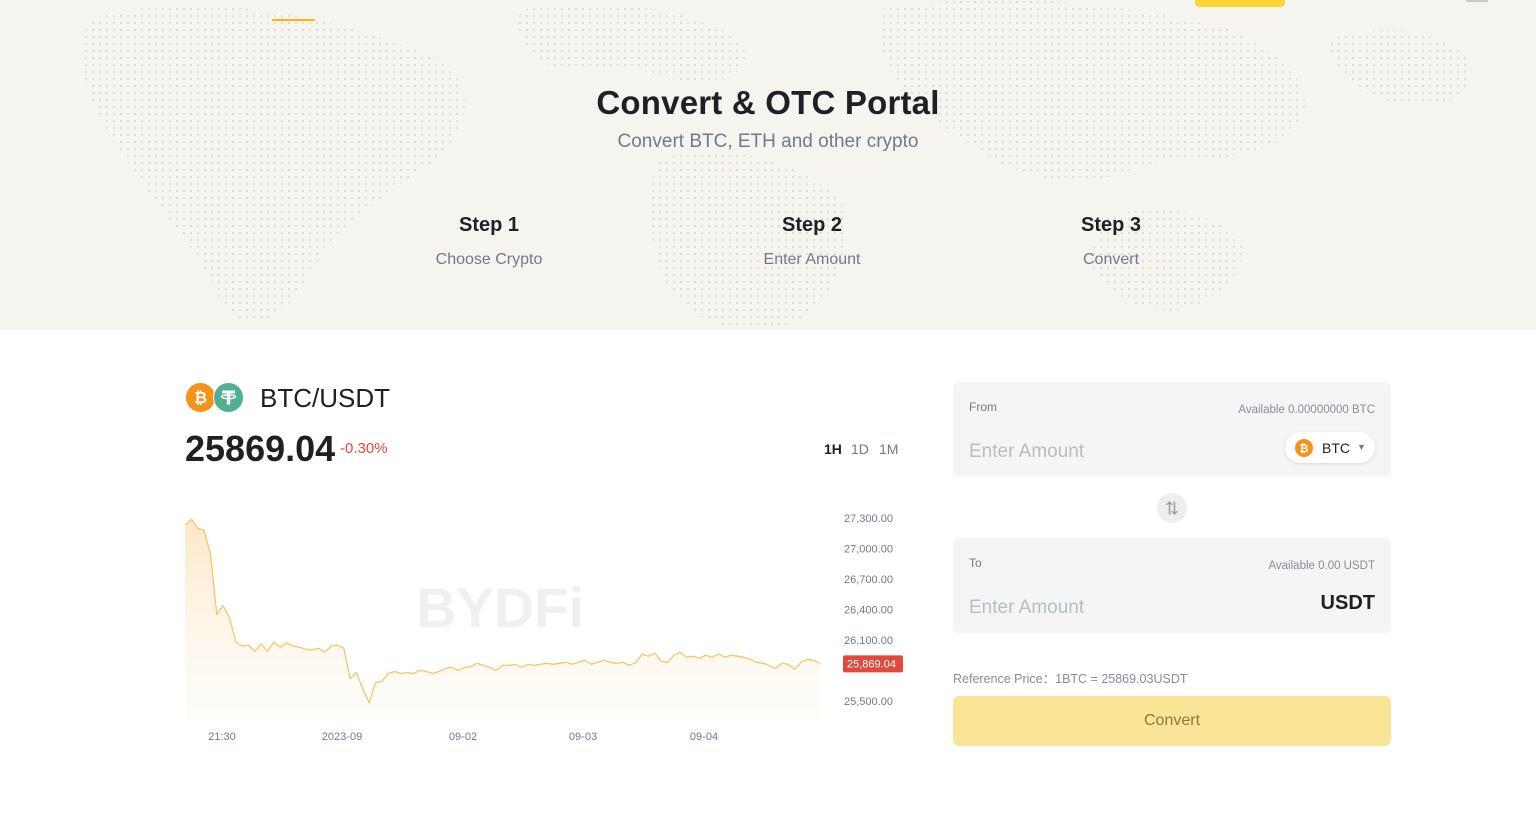  What do you see at coordinates (1172, 429) in the screenshot?
I see `from-box: From Available 0.00000000 BTC ₿ BTC ▼` at bounding box center [1172, 429].